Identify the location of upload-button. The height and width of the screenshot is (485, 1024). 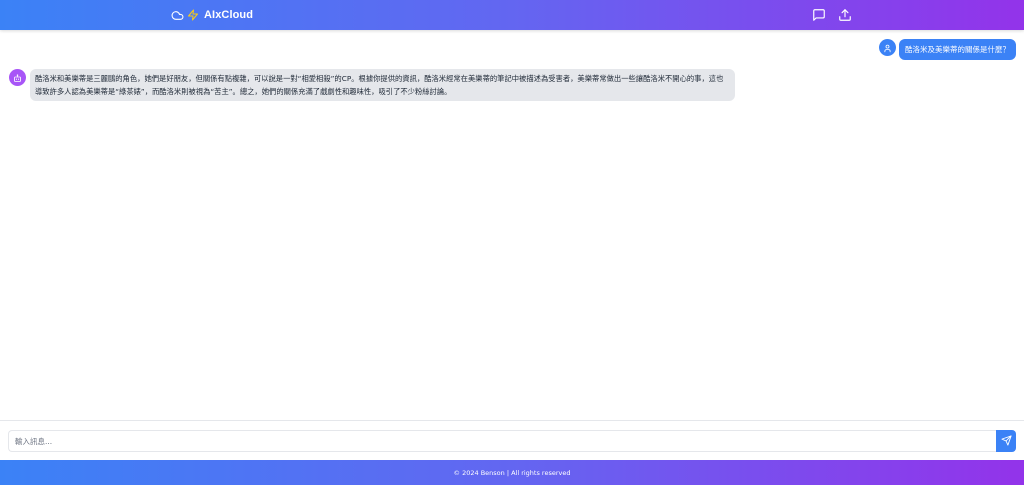
(845, 15).